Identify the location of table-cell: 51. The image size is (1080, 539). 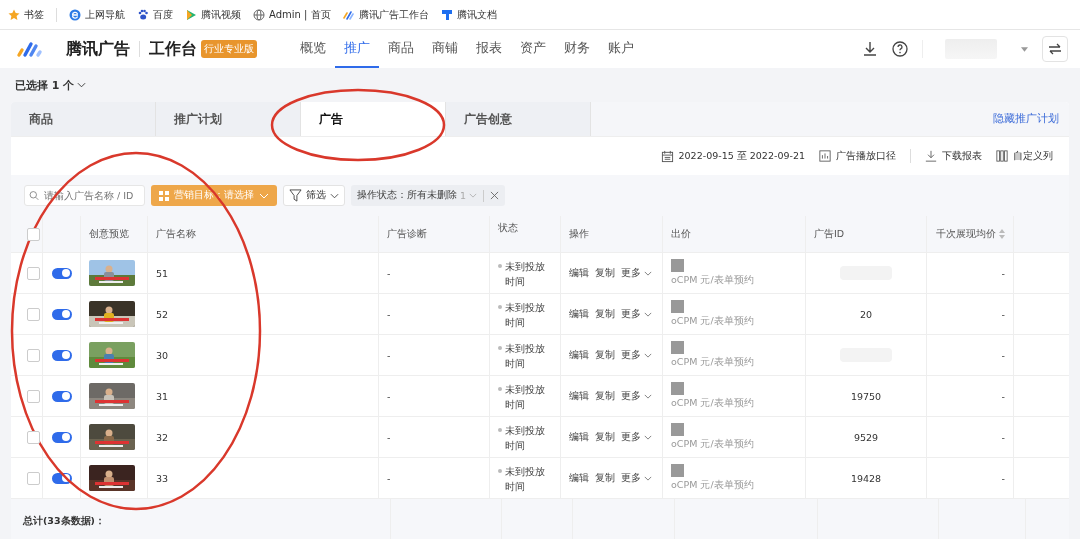
(263, 273).